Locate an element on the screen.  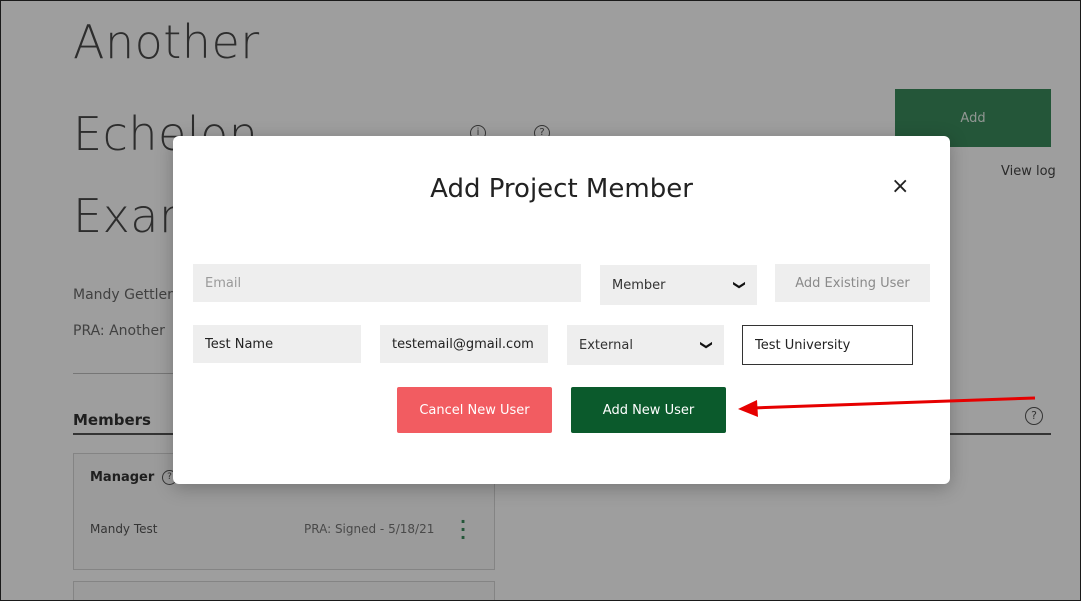
email-field is located at coordinates (387, 283).